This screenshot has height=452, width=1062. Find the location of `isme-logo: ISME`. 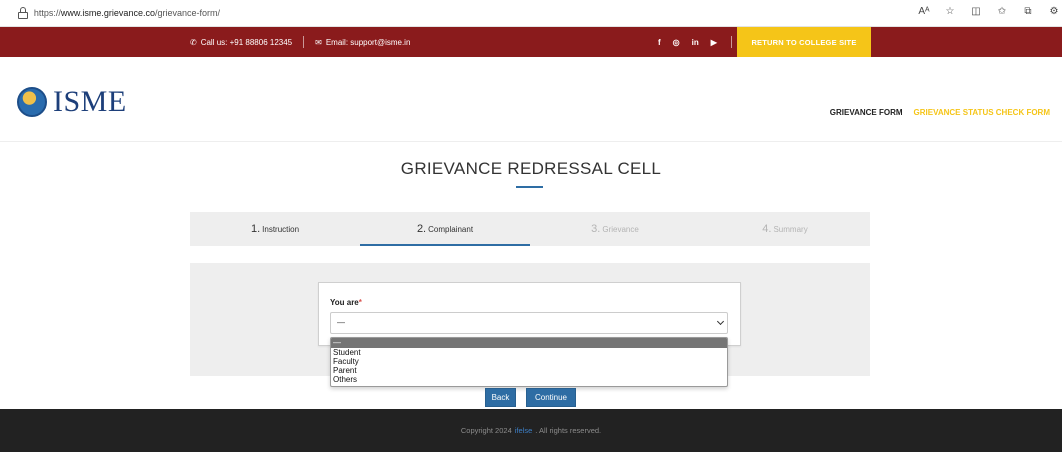

isme-logo: ISME is located at coordinates (72, 102).